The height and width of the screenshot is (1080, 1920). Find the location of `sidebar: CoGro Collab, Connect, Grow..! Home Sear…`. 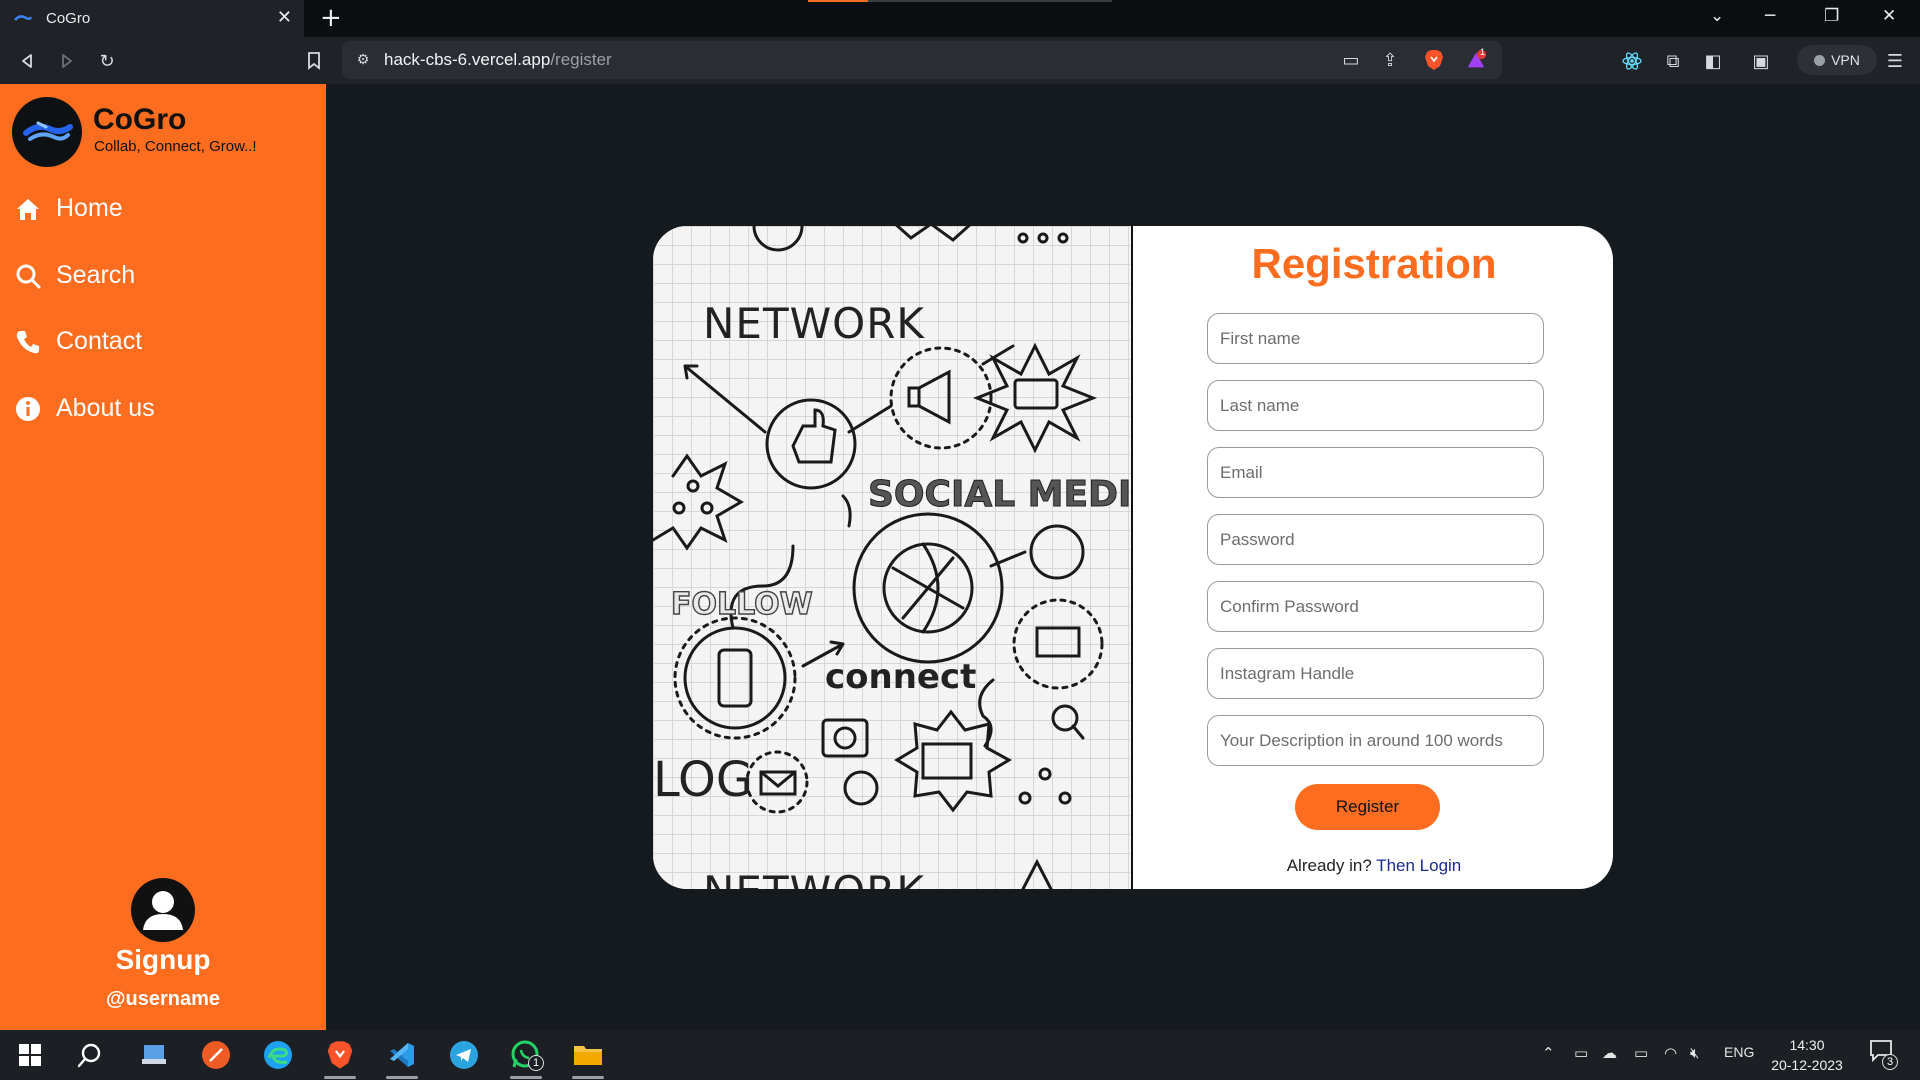

sidebar: CoGro Collab, Connect, Grow..! Home Sear… is located at coordinates (163, 557).